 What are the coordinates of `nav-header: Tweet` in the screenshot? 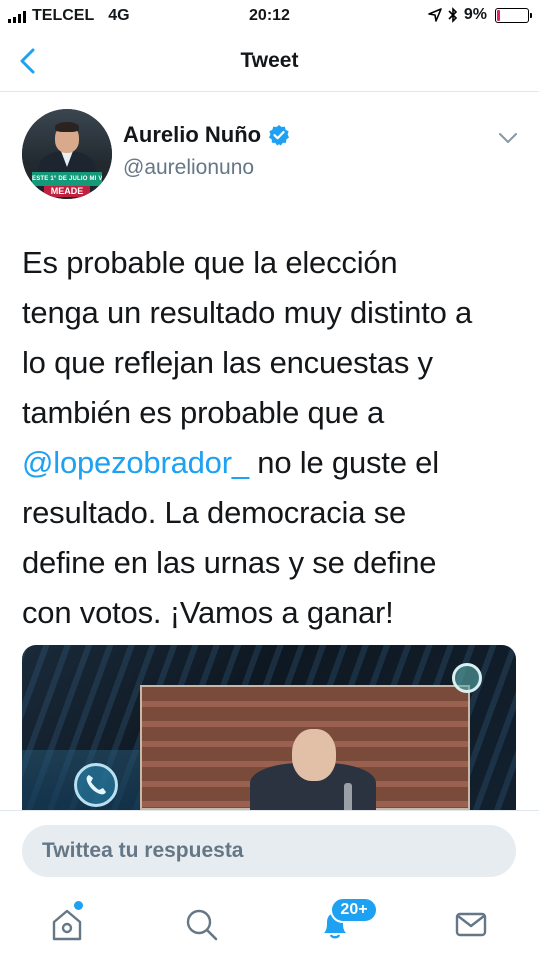 It's located at (269, 62).